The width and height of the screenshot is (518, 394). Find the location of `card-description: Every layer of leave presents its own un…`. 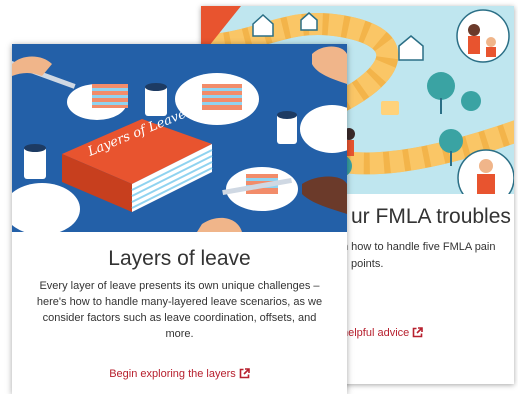

card-description: Every layer of leave presents its own un… is located at coordinates (179, 310).